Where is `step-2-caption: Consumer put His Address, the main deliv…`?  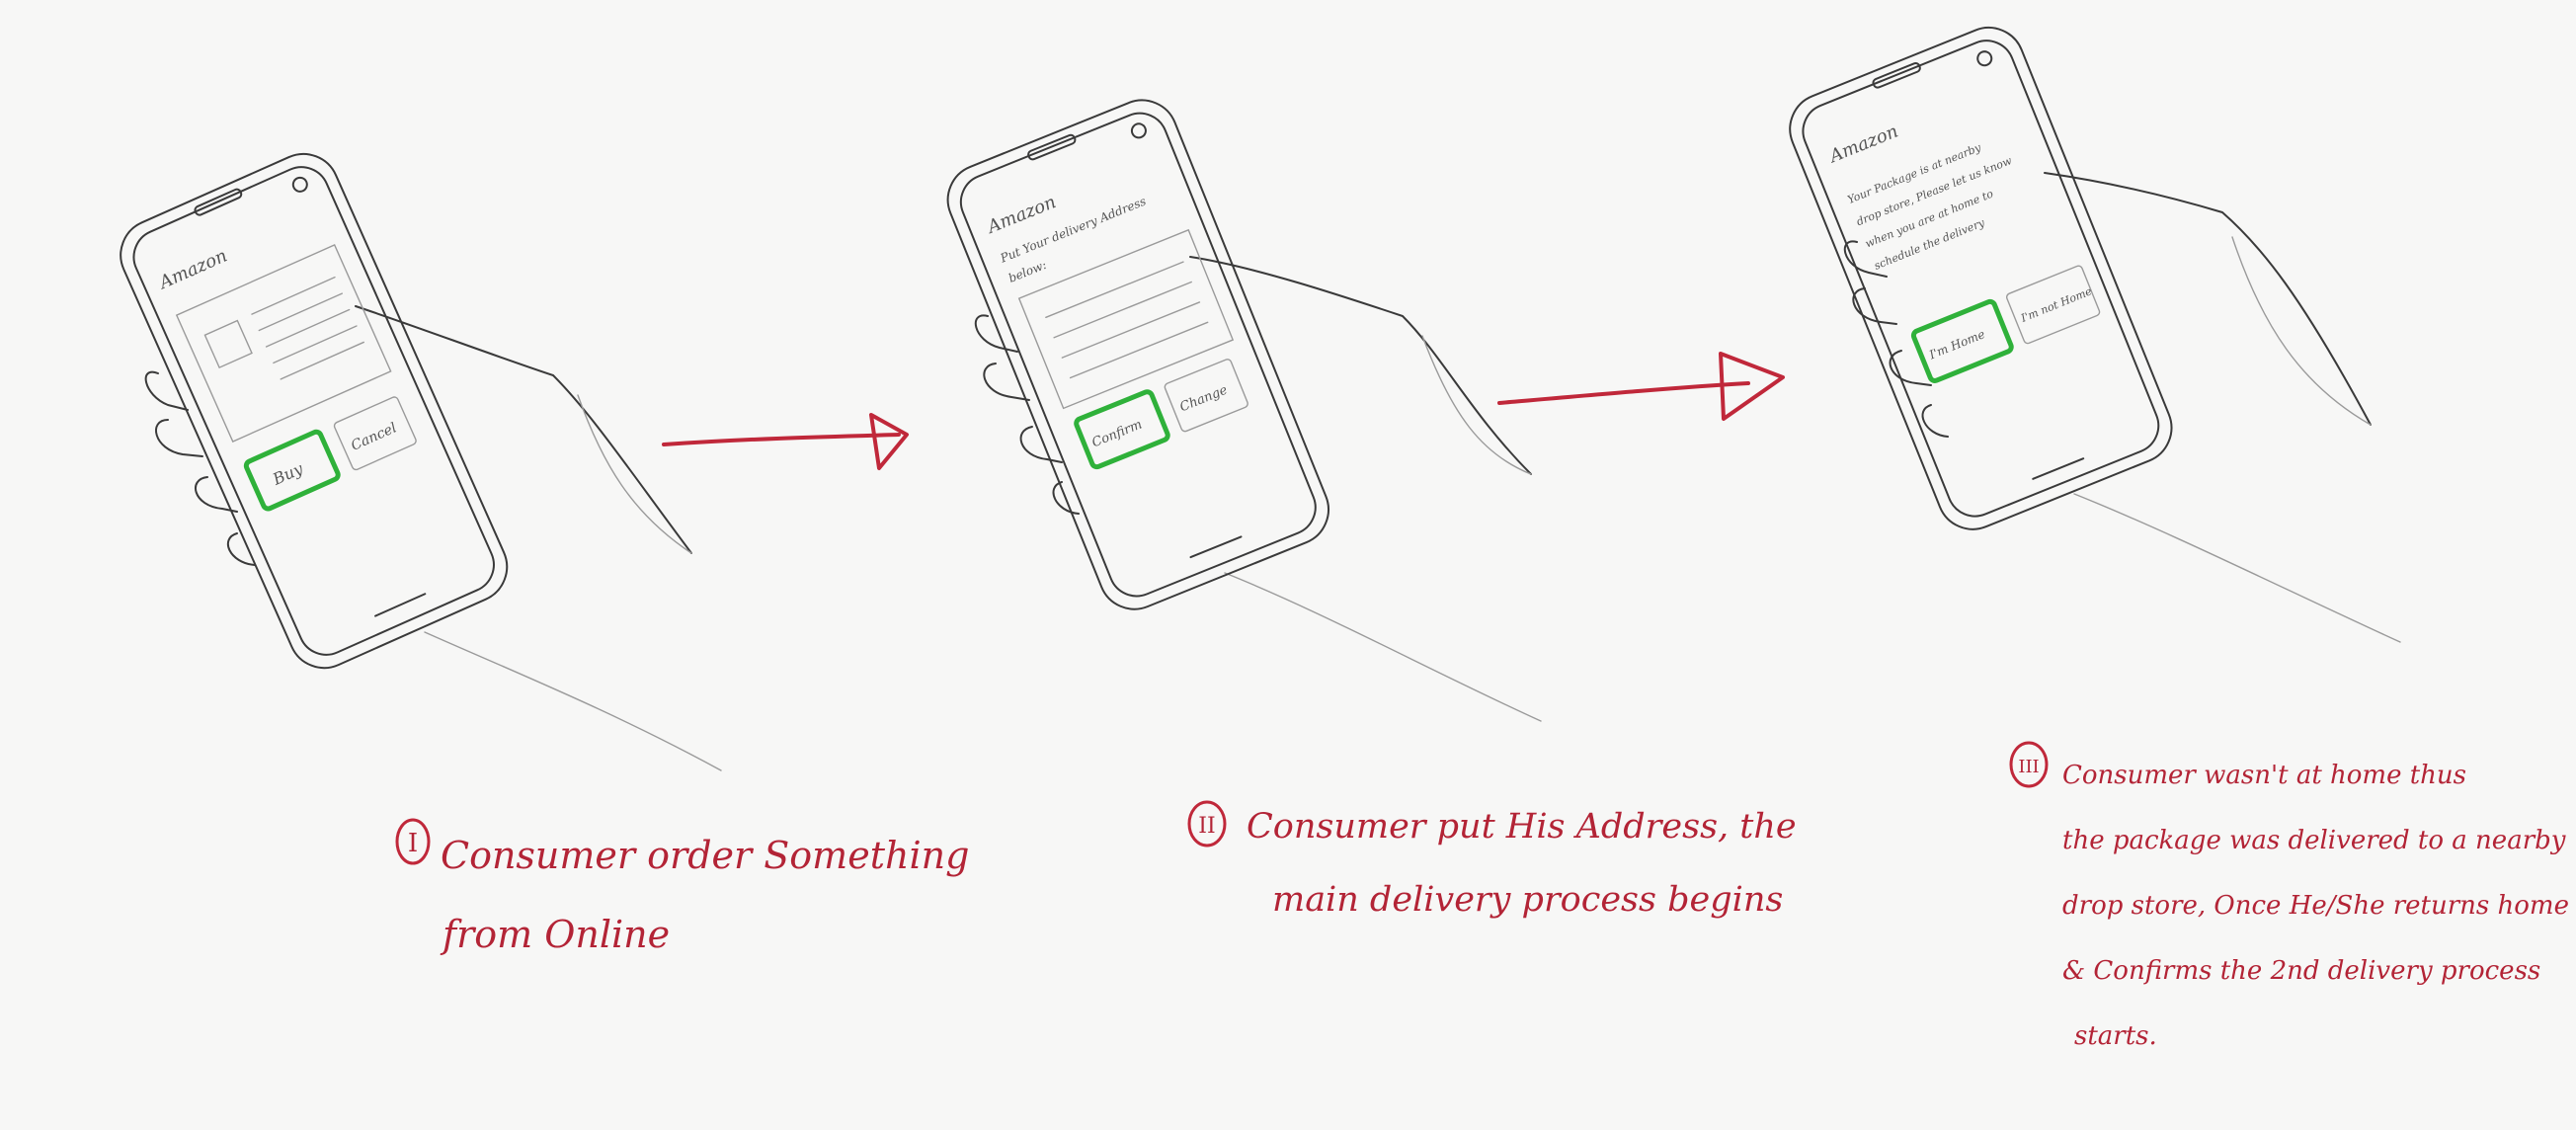 step-2-caption: Consumer put His Address, the main deliv… is located at coordinates (1522, 863).